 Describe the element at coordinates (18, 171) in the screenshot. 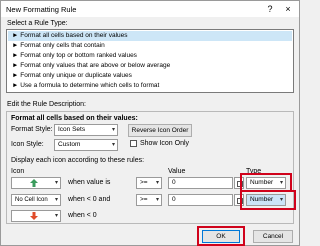

I see `icon-column-header: Icon` at that location.